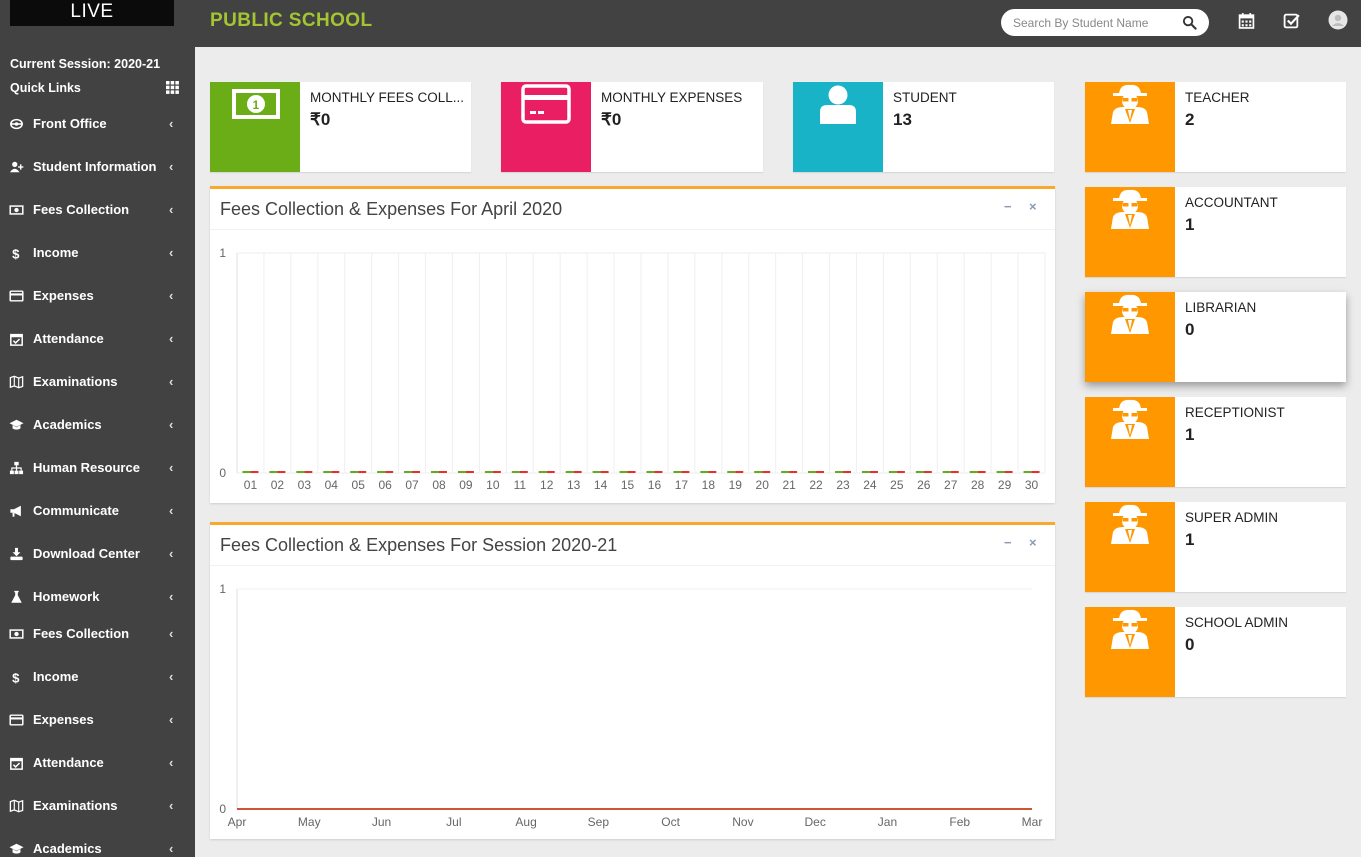 The height and width of the screenshot is (857, 1361). Describe the element at coordinates (45, 88) in the screenshot. I see `quick-links: Quick Links` at that location.